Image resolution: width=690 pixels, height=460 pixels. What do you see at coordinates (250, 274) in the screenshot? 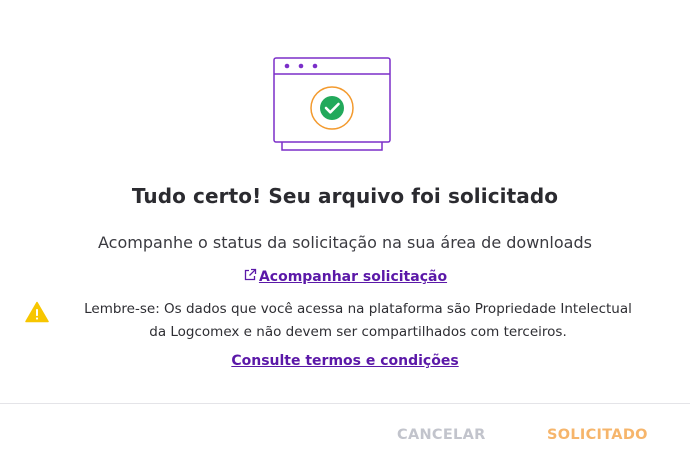
I see `external-link-icon` at bounding box center [250, 274].